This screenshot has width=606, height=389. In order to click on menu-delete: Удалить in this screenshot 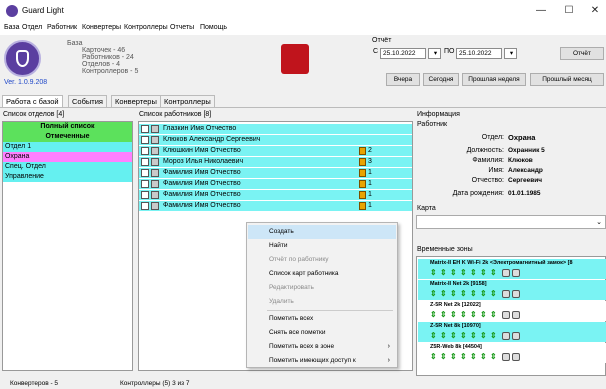, I will do `click(322, 302)`.